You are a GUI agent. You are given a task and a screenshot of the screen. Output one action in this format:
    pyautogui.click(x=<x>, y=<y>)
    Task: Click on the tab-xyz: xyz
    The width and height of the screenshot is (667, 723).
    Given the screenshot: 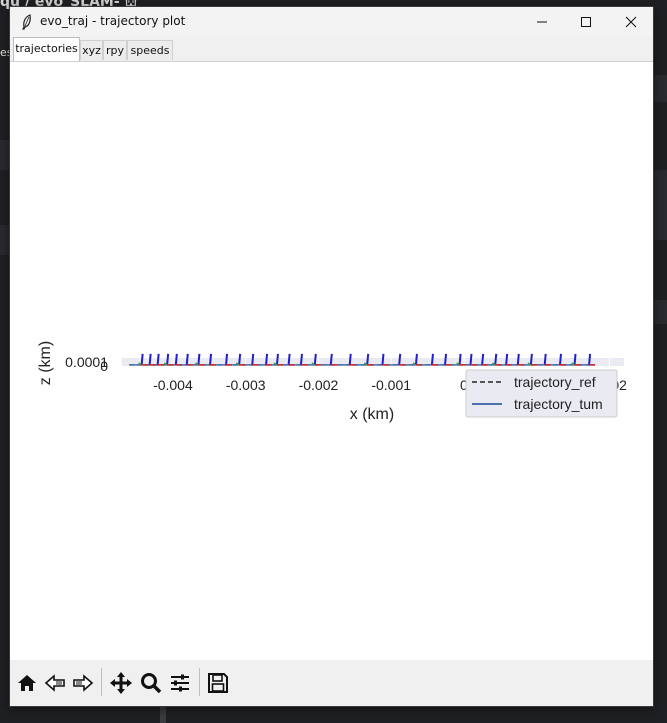 What is the action you would take?
    pyautogui.click(x=91, y=50)
    